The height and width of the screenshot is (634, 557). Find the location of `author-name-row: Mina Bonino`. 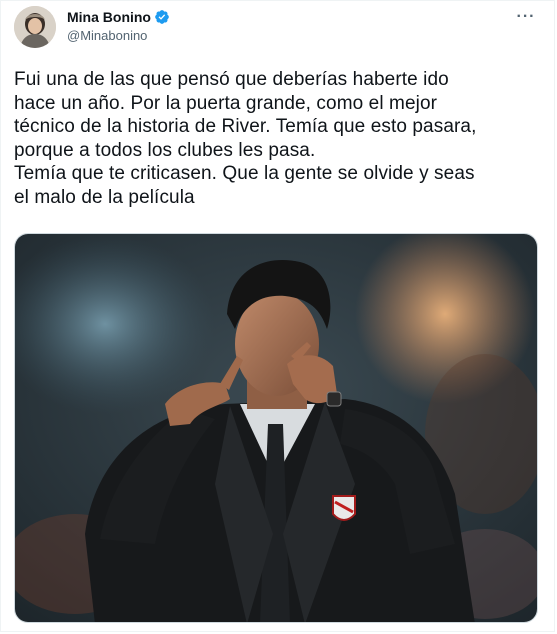

author-name-row: Mina Bonino is located at coordinates (118, 17).